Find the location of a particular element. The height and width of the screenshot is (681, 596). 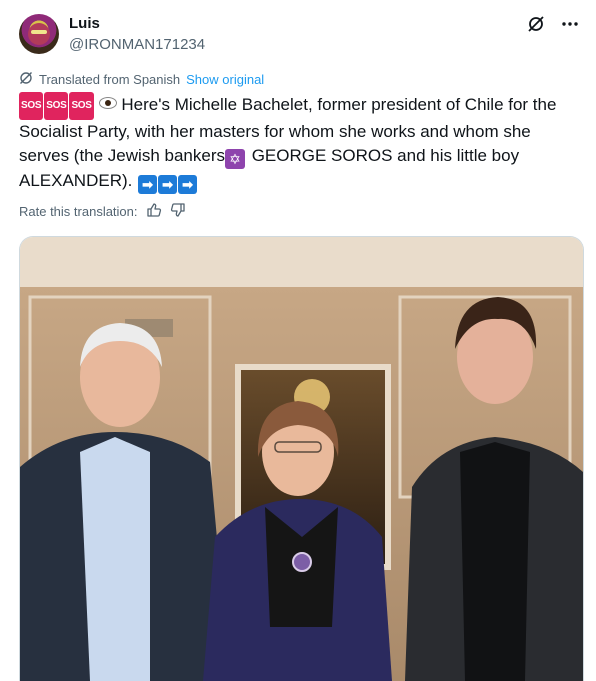

ceiling is located at coordinates (301, 262).